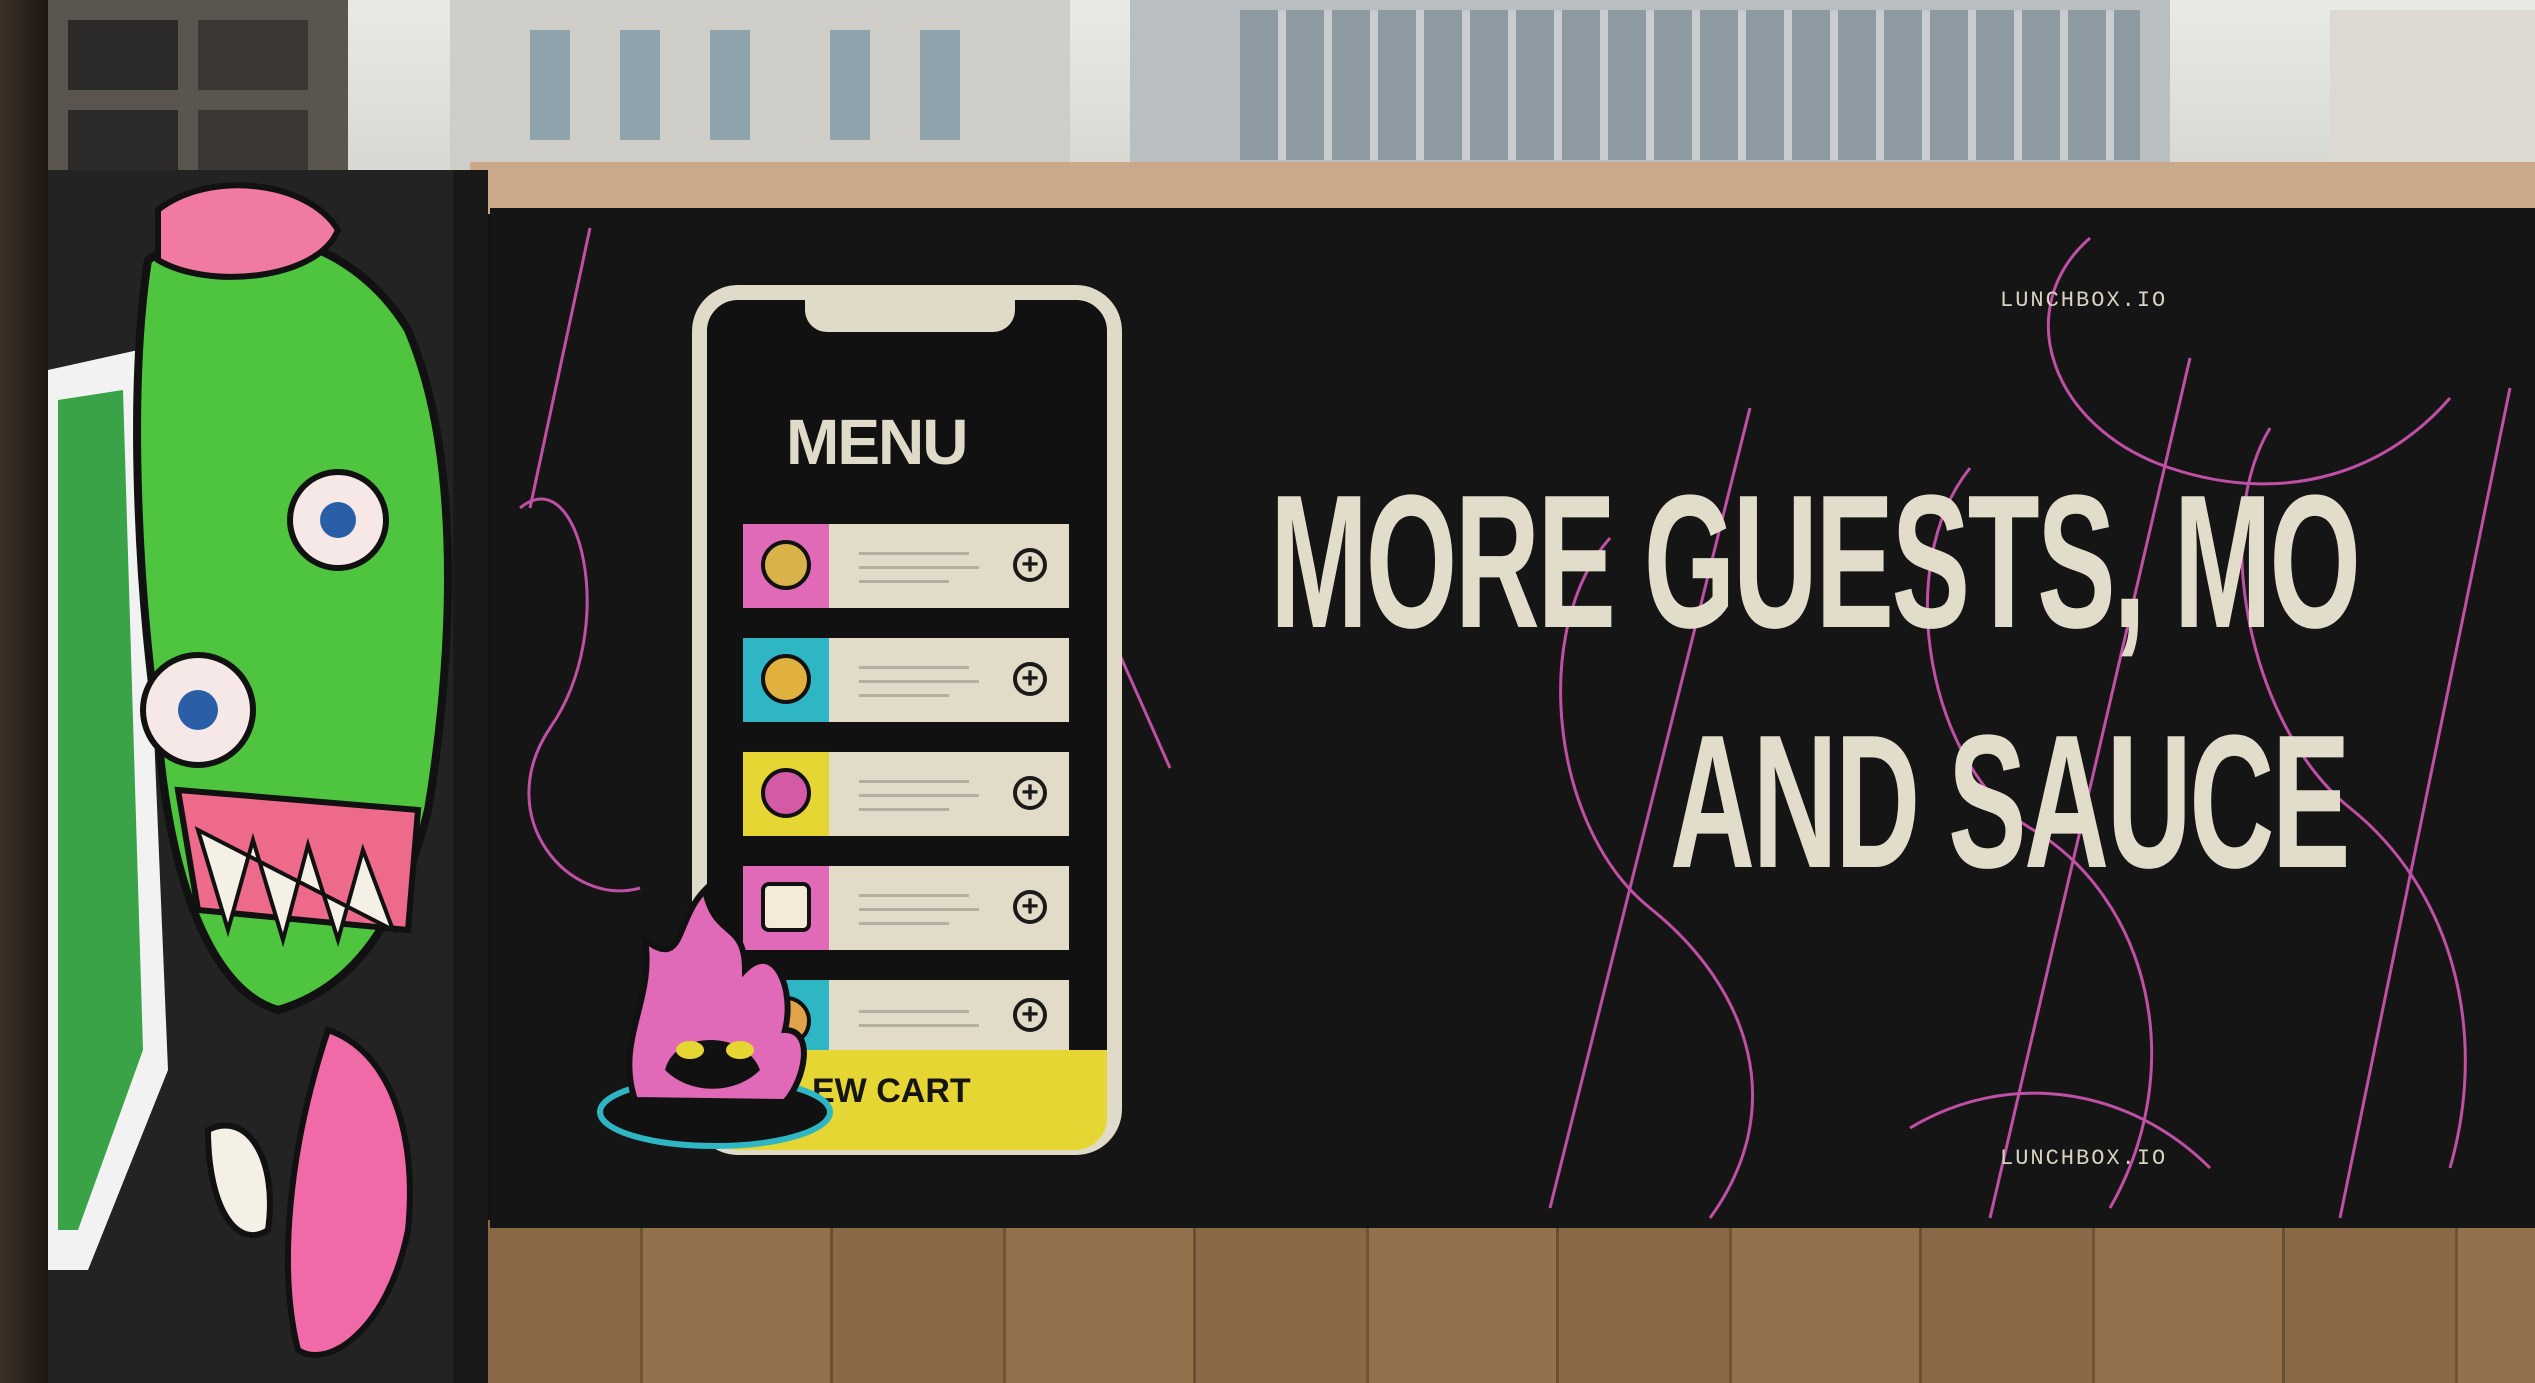  Describe the element at coordinates (715, 1016) in the screenshot. I see `flame-pan-mascot` at that location.